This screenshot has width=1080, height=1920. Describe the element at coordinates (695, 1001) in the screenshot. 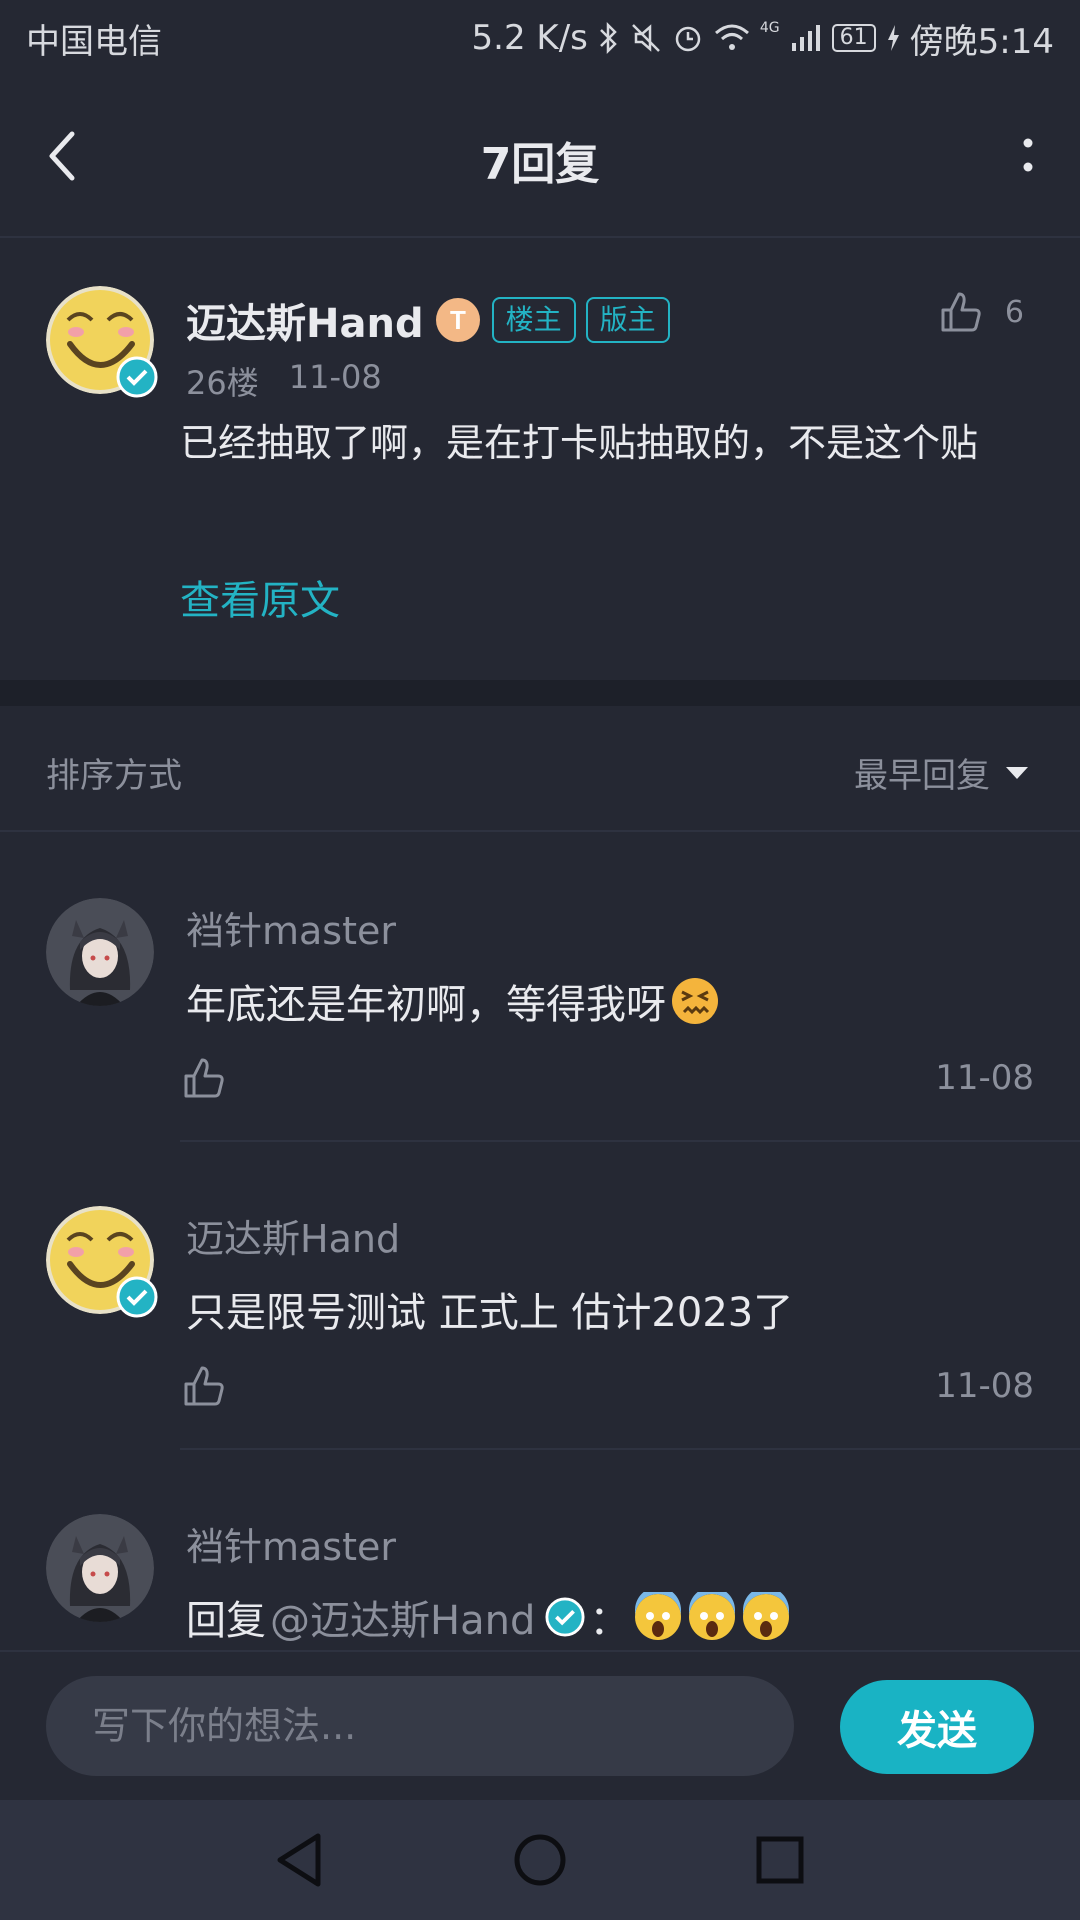

I see `confounded-face-icon` at that location.